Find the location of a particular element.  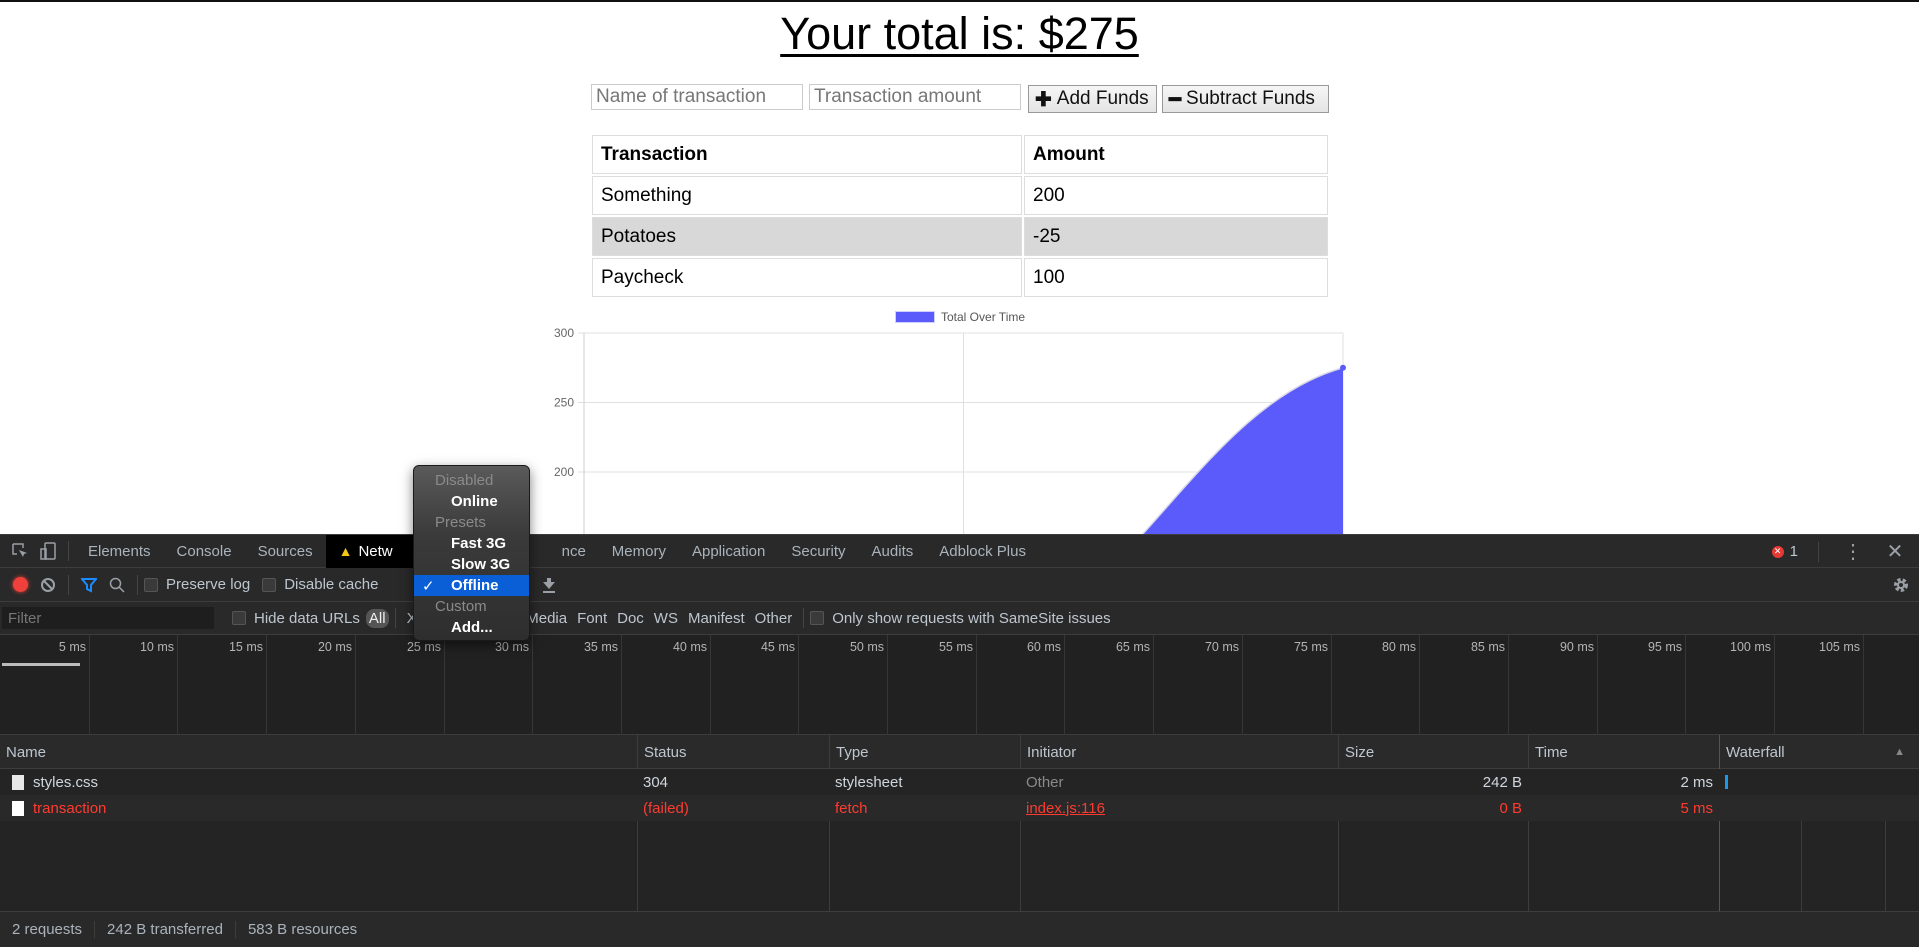

file-icon is located at coordinates (18, 808).